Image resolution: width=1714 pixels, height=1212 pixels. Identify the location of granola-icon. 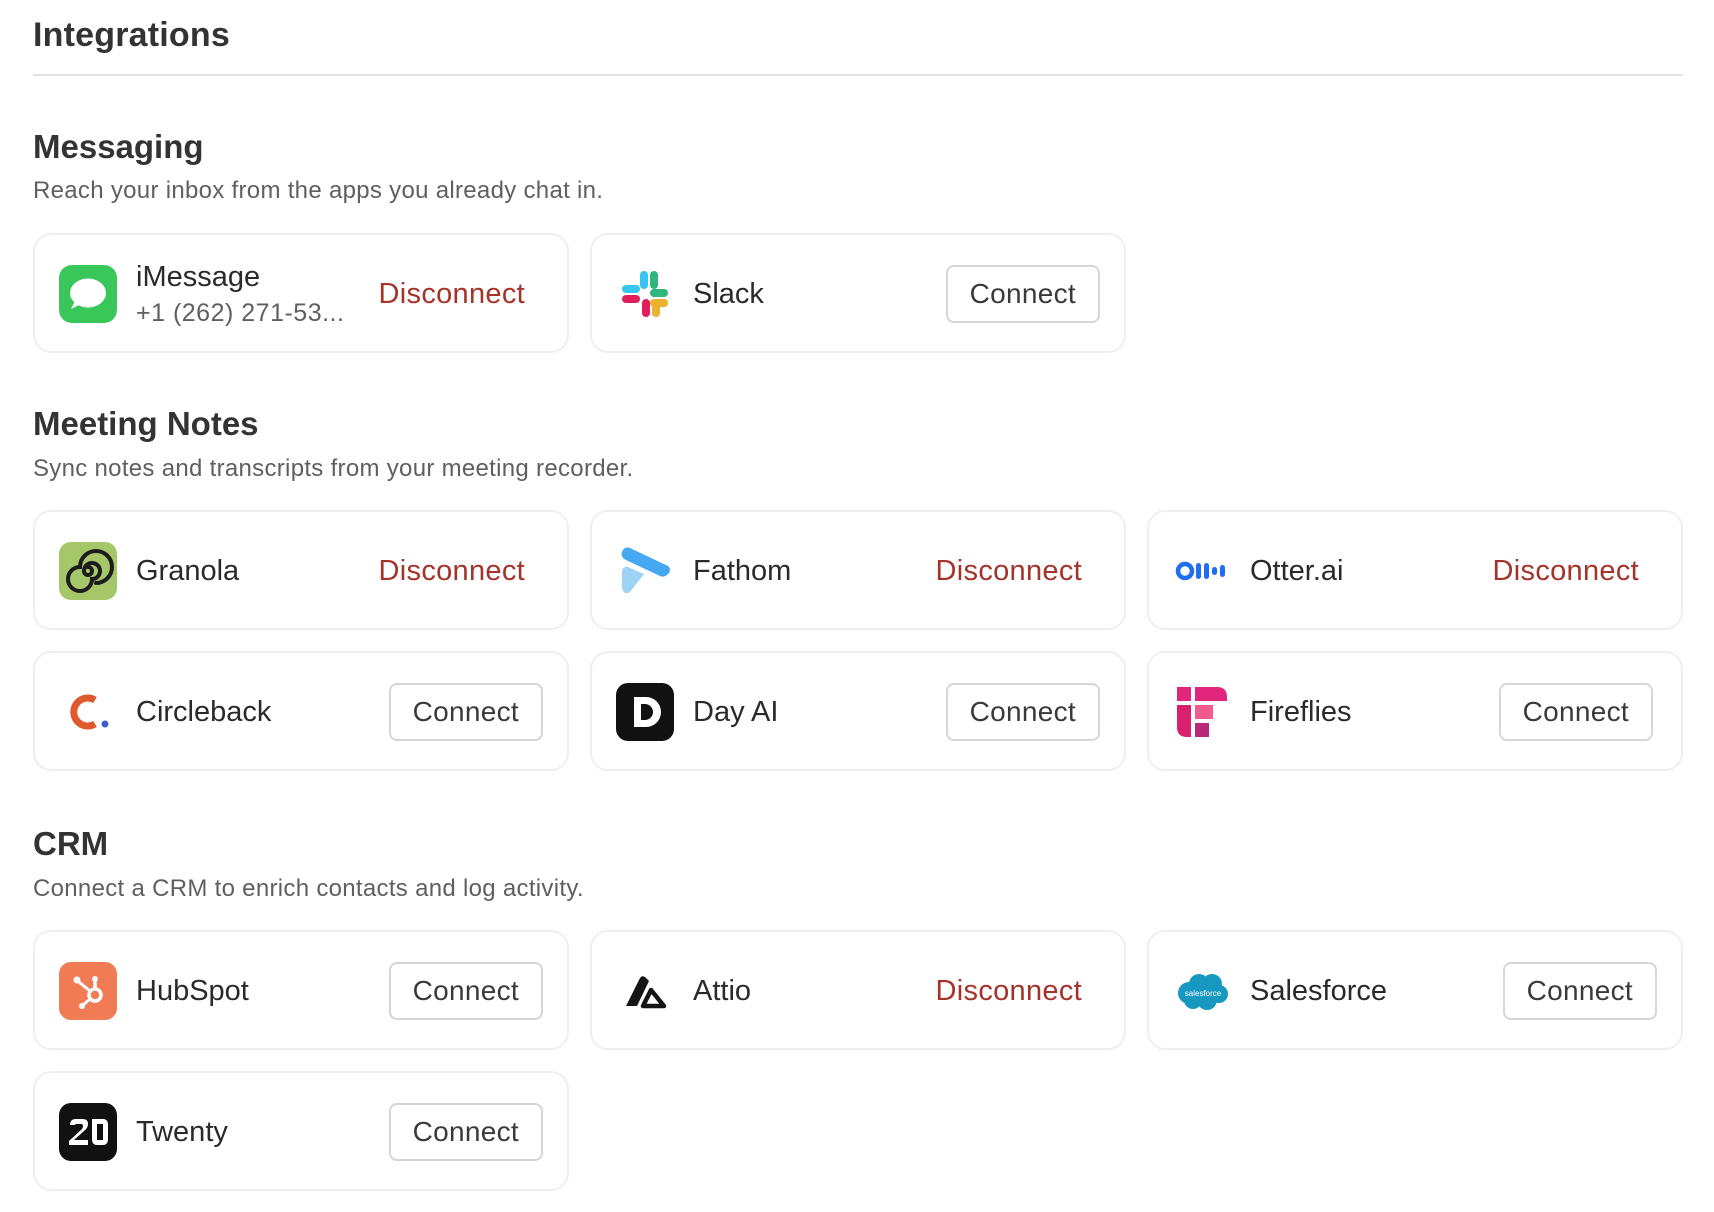
(88, 571).